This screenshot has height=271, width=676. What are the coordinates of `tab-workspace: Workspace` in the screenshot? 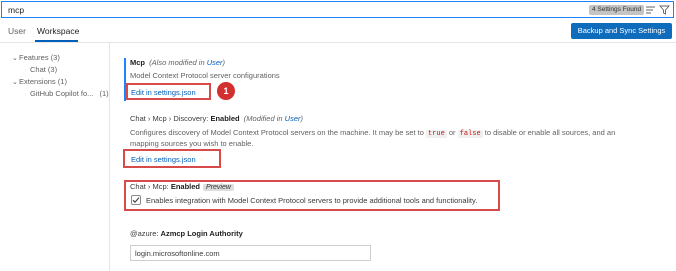 It's located at (58, 31).